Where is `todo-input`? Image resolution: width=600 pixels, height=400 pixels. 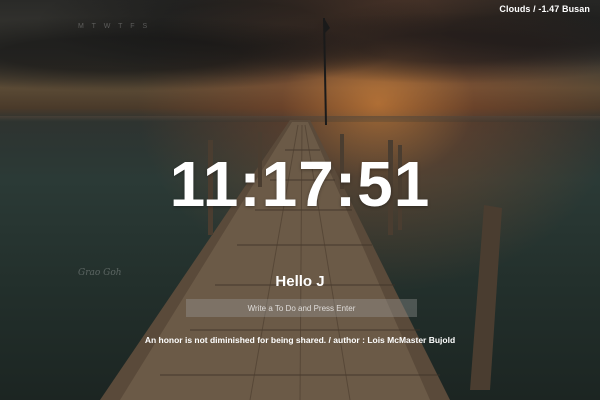 todo-input is located at coordinates (301, 308).